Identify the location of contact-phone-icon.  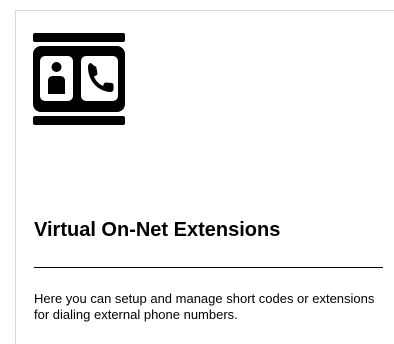
(79, 79).